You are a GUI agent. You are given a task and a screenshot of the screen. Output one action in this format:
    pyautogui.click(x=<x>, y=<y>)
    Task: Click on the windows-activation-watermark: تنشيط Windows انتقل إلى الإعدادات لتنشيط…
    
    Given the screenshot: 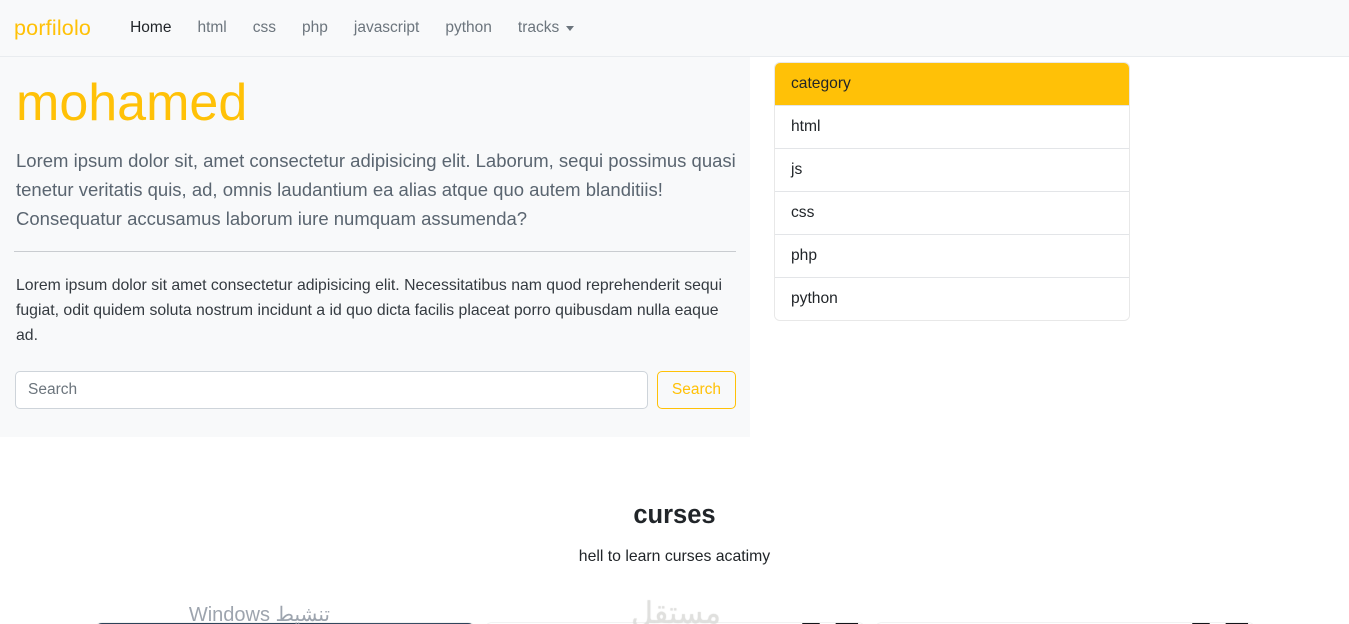 What is the action you would take?
    pyautogui.click(x=165, y=613)
    